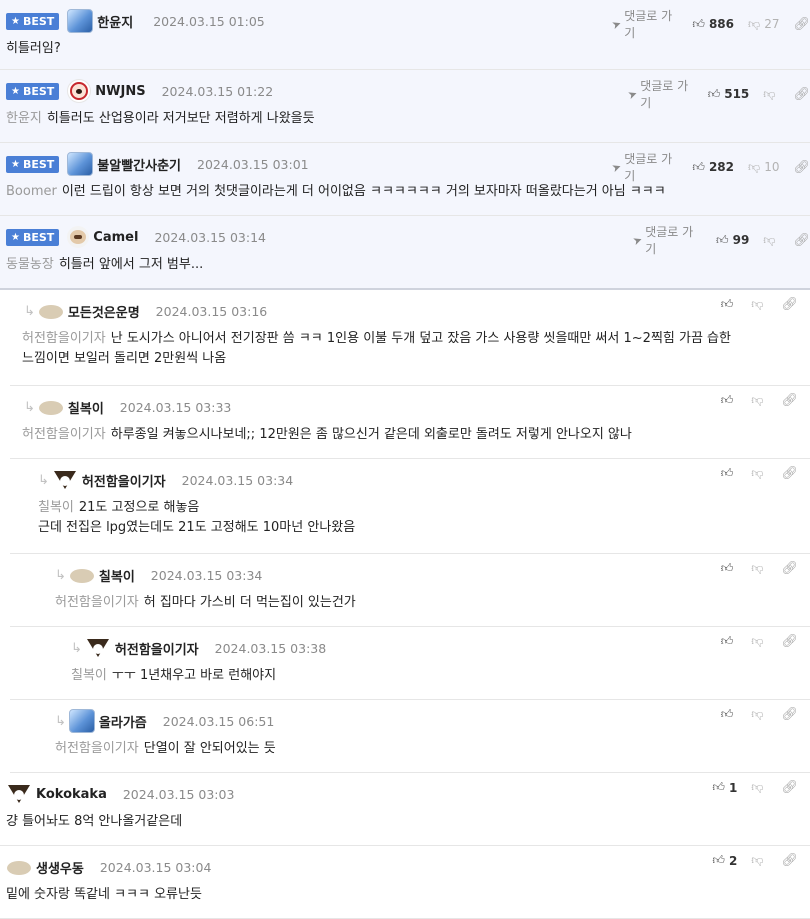  What do you see at coordinates (180, 118) in the screenshot?
I see `comment-text: 히틀러도 산업용이라 저거보단 저렴하게 나왔을듯` at bounding box center [180, 118].